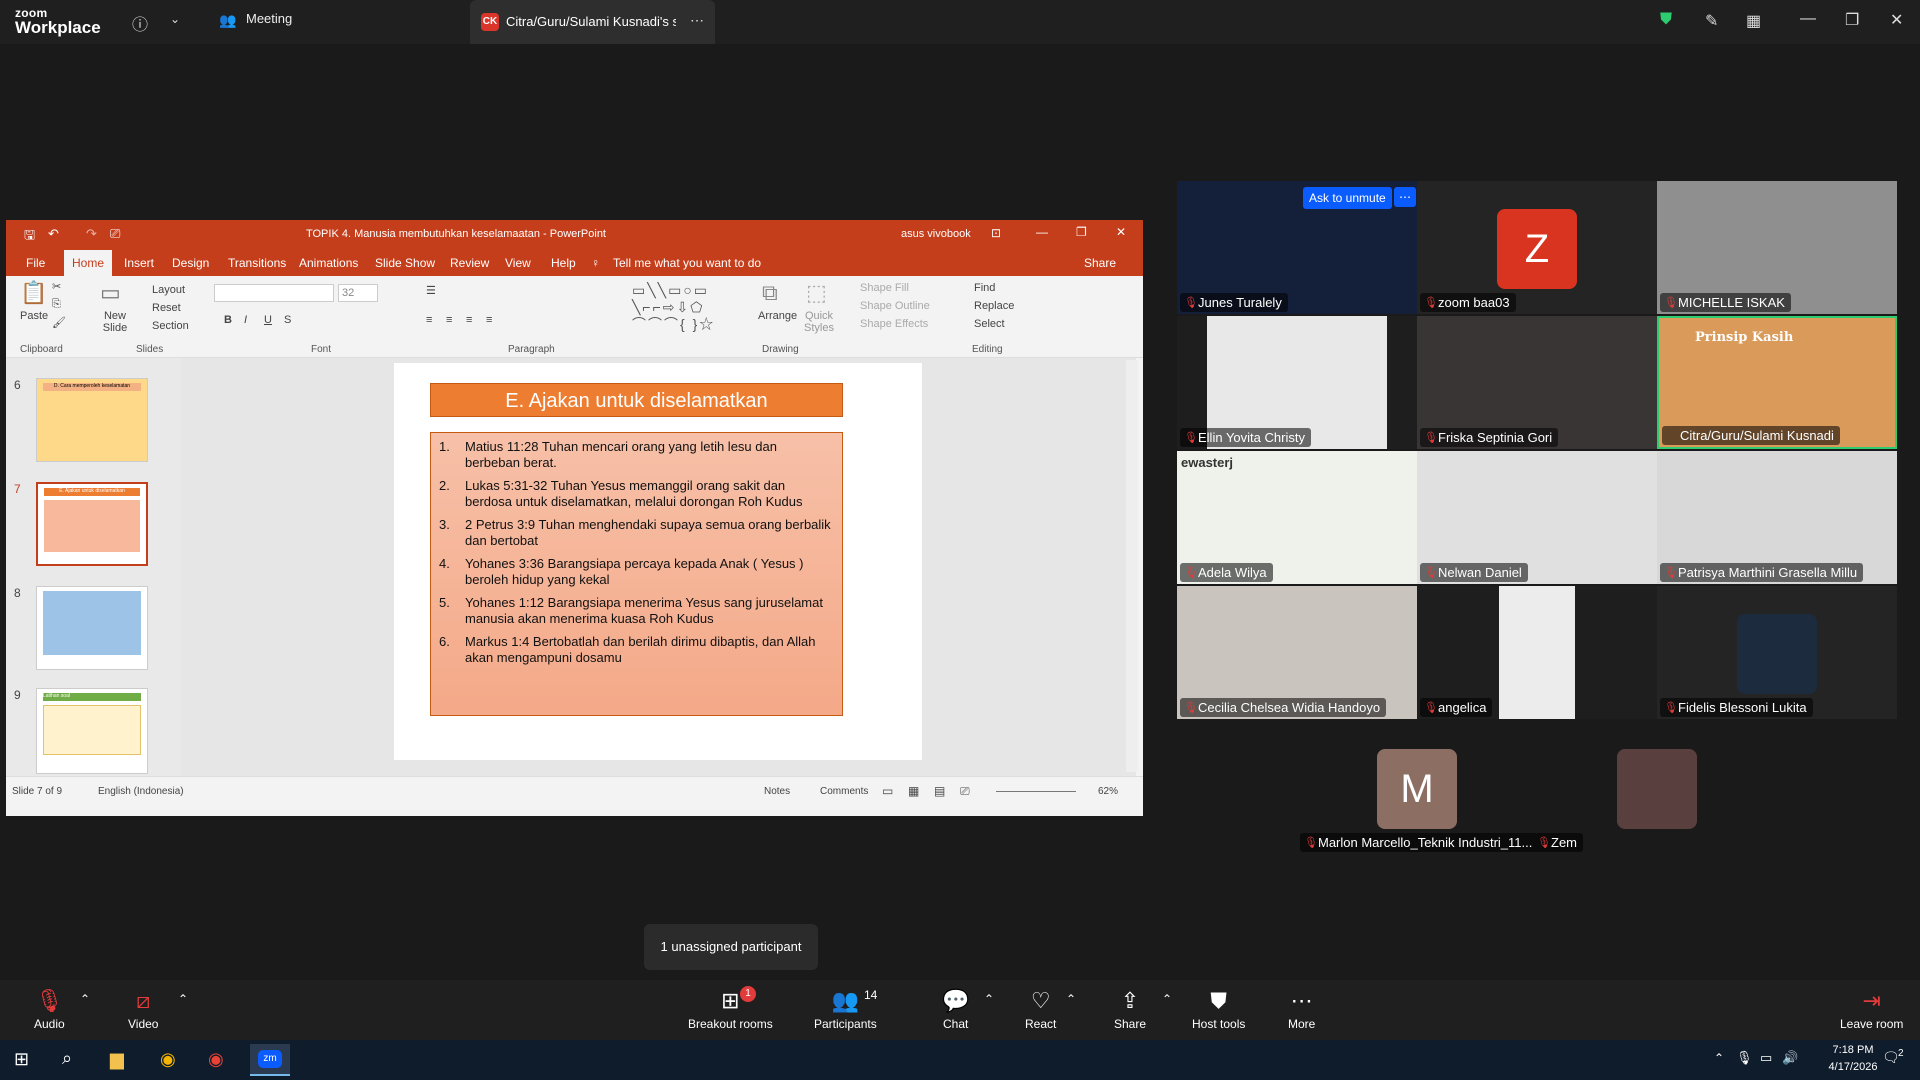  I want to click on shapes-gallery: ▭╲╲▭○▭ ╲⌐⌐⇨⇩⬠ ⌒⌒⌒{ }☆, so click(687, 308).